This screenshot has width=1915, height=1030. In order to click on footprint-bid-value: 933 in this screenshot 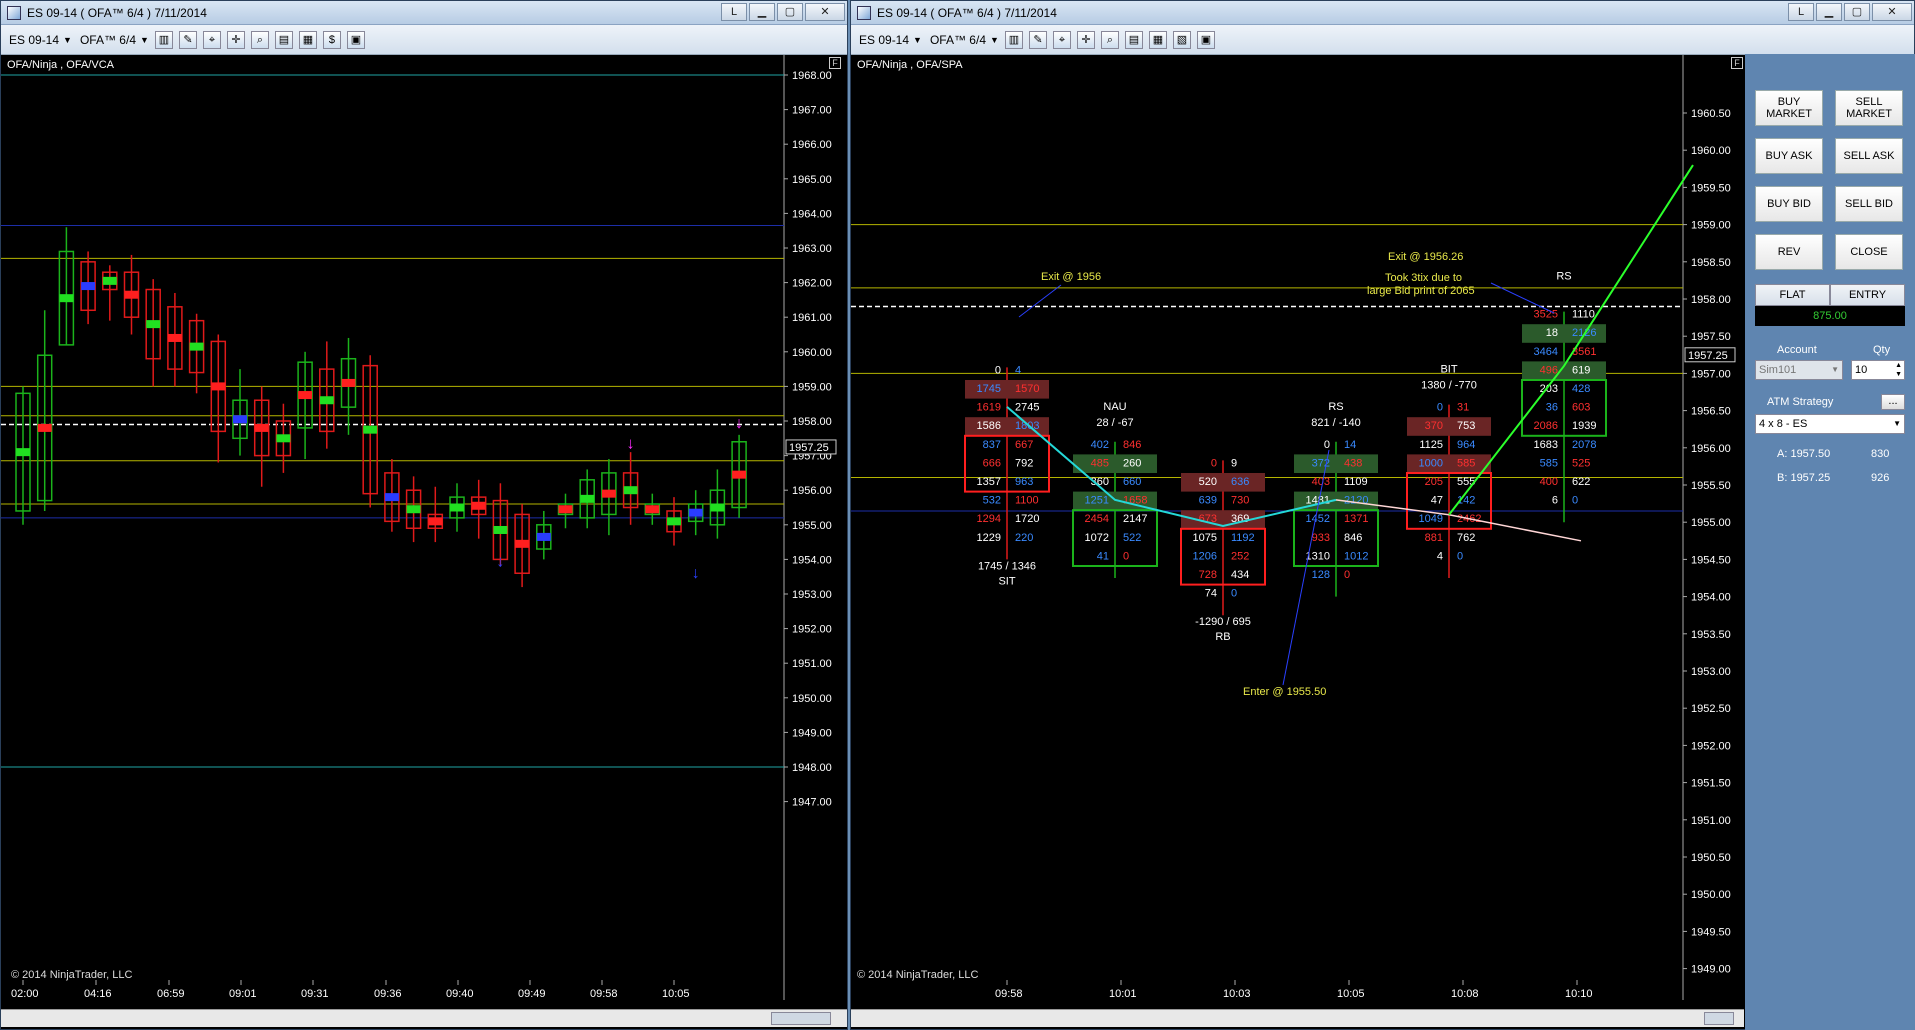, I will do `click(1321, 538)`.